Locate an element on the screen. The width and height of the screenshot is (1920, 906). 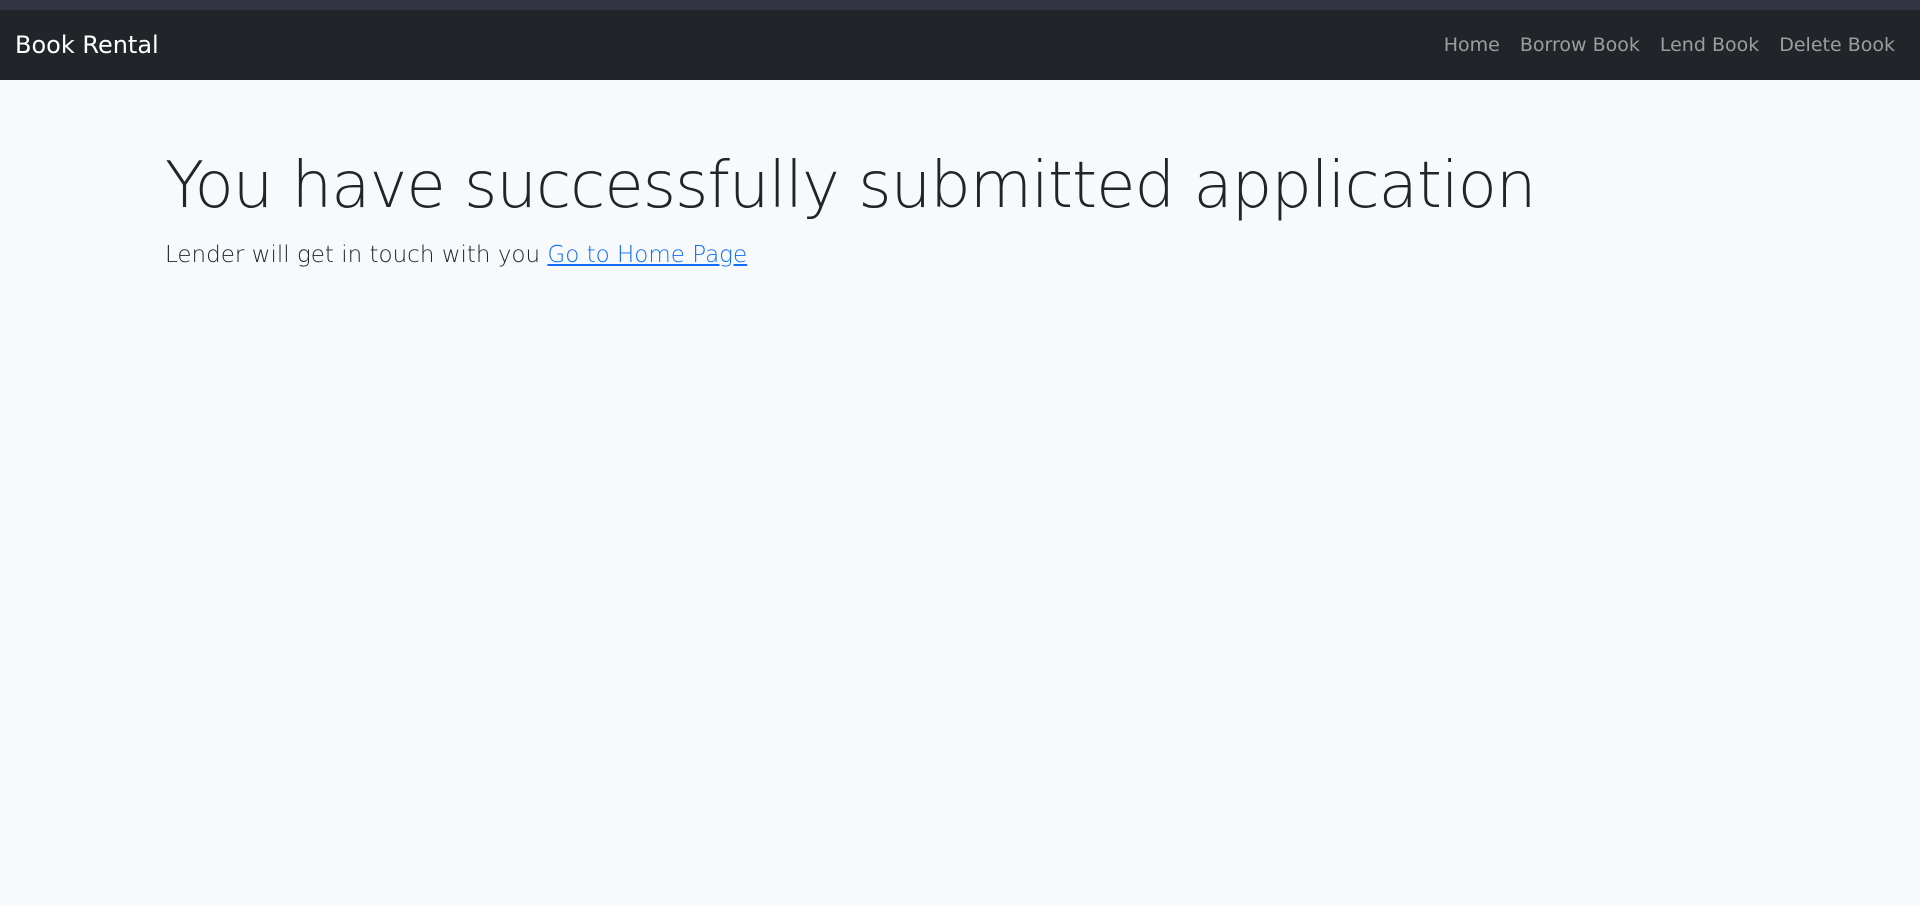
nav-link-lend-book: Lend Book is located at coordinates (1709, 45).